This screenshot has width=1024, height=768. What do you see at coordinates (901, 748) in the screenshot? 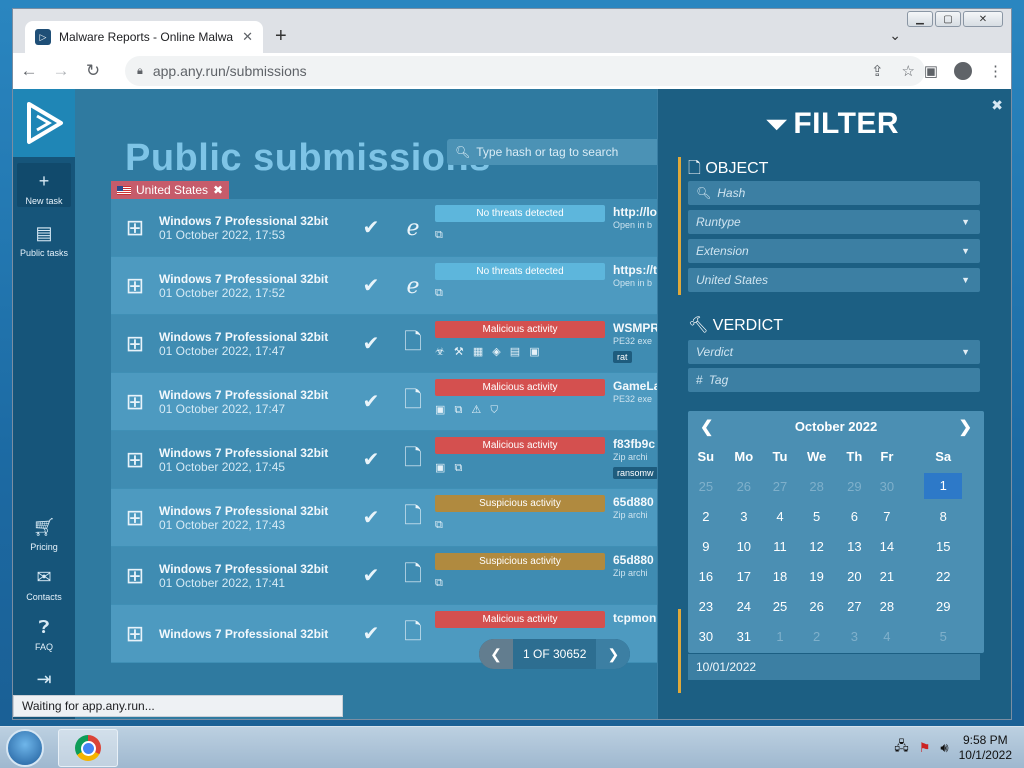
I see `network-icon: 🖧︎` at bounding box center [901, 748].